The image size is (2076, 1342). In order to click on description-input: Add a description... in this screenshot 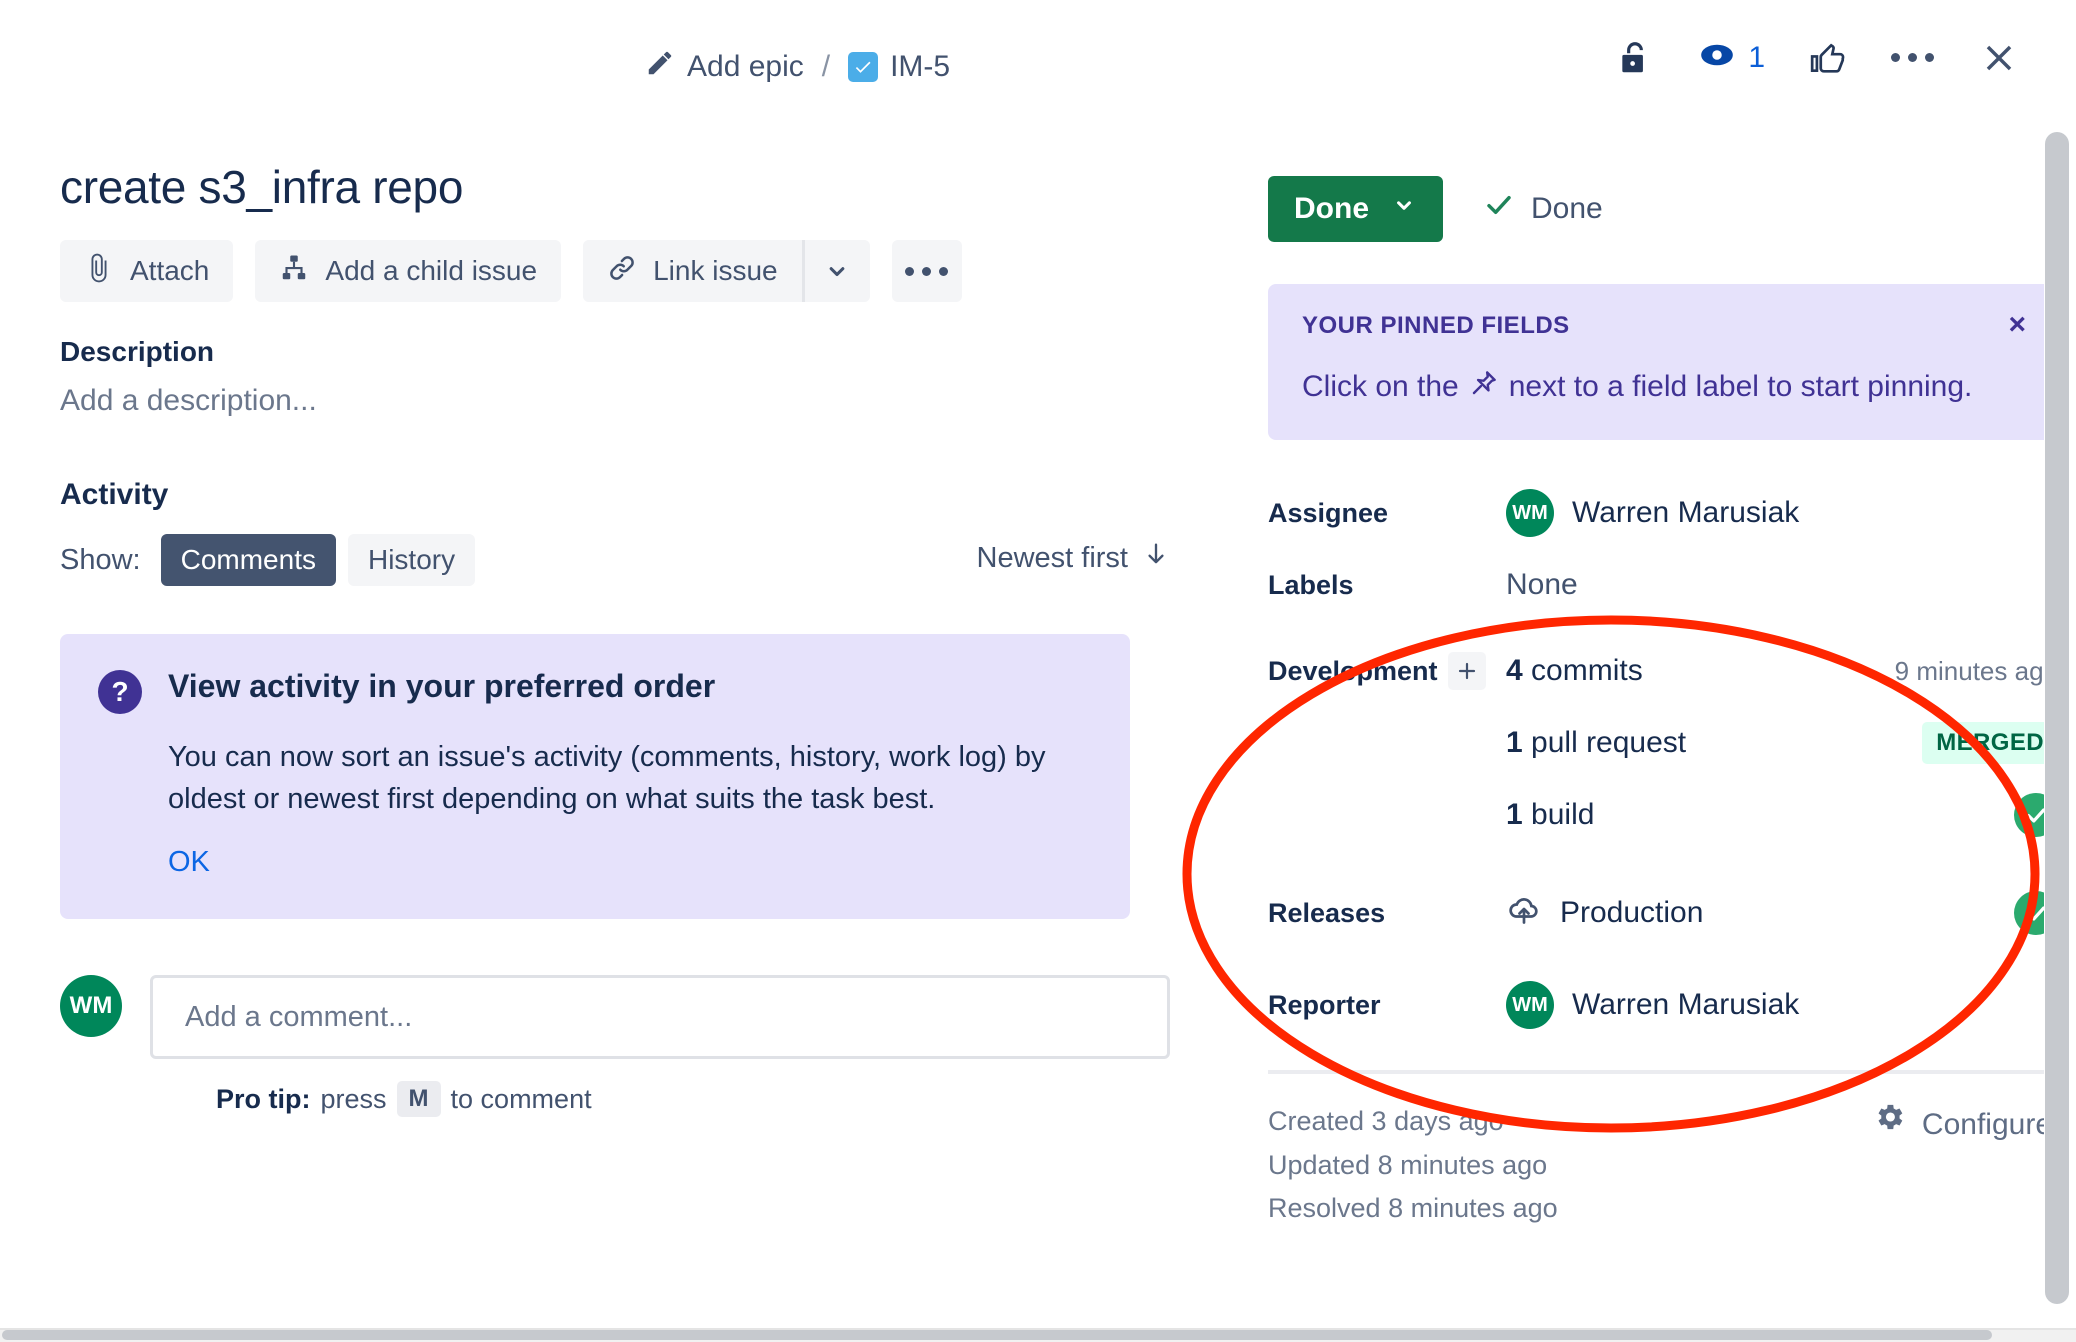, I will do `click(615, 401)`.